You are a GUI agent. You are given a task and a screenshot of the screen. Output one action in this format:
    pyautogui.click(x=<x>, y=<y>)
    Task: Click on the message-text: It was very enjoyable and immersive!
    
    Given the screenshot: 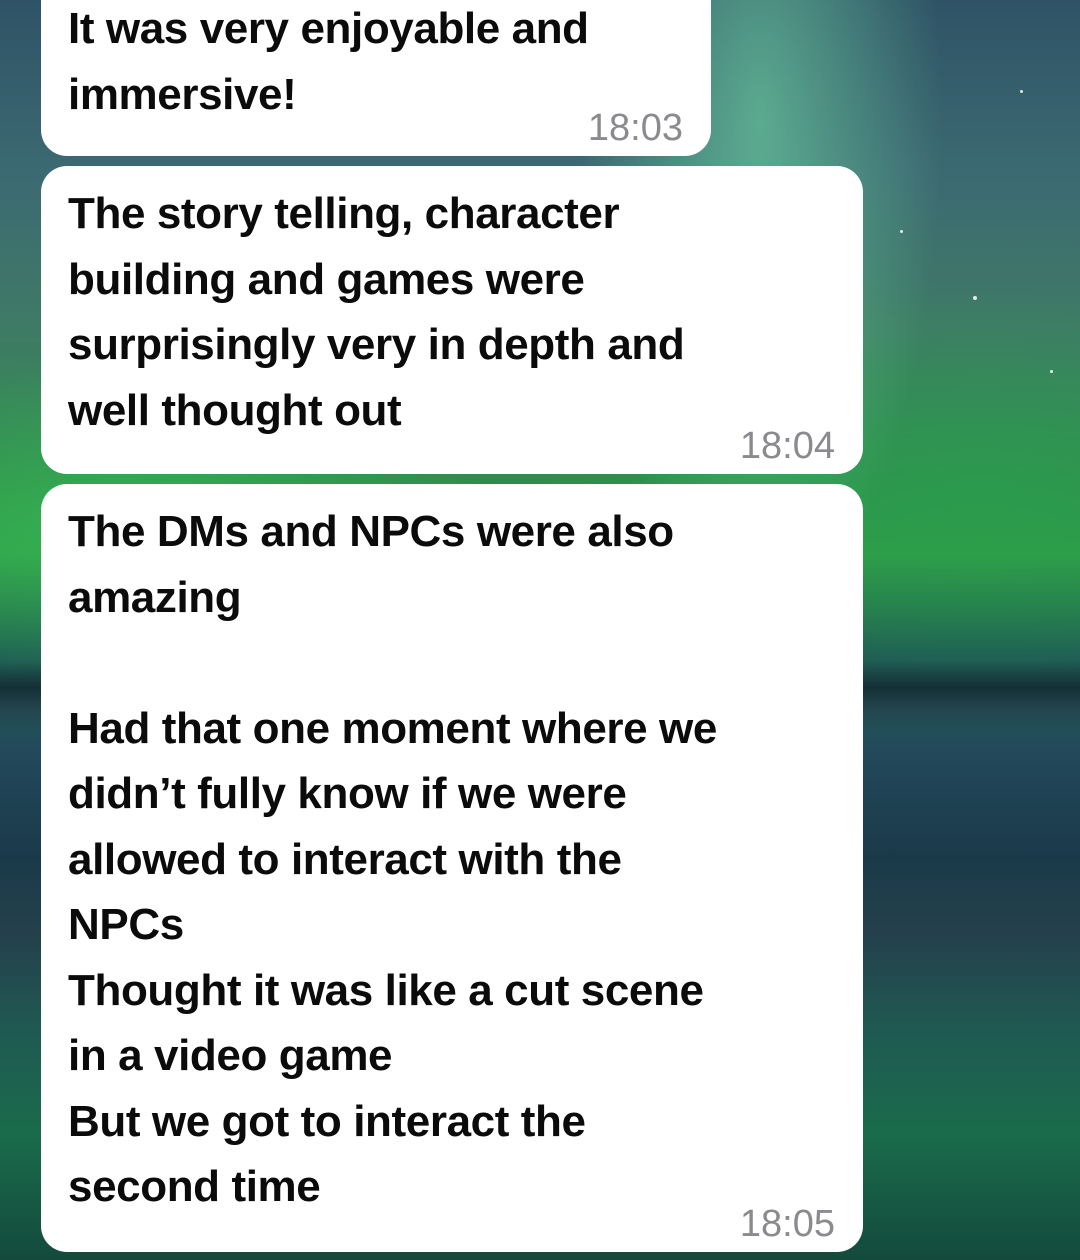 What is the action you would take?
    pyautogui.click(x=328, y=61)
    